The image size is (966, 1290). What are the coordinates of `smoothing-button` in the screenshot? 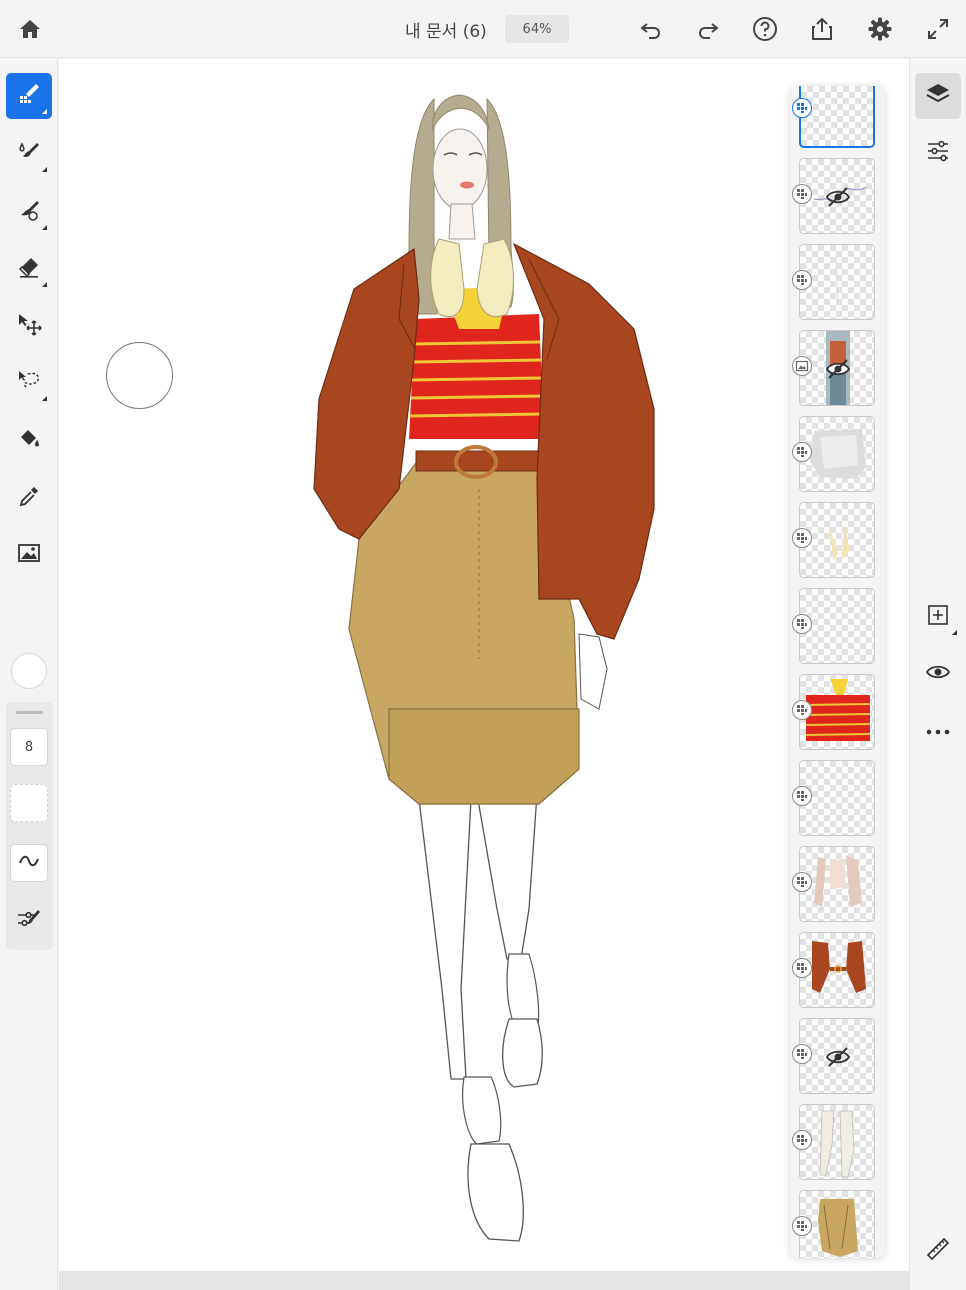 It's located at (29, 863).